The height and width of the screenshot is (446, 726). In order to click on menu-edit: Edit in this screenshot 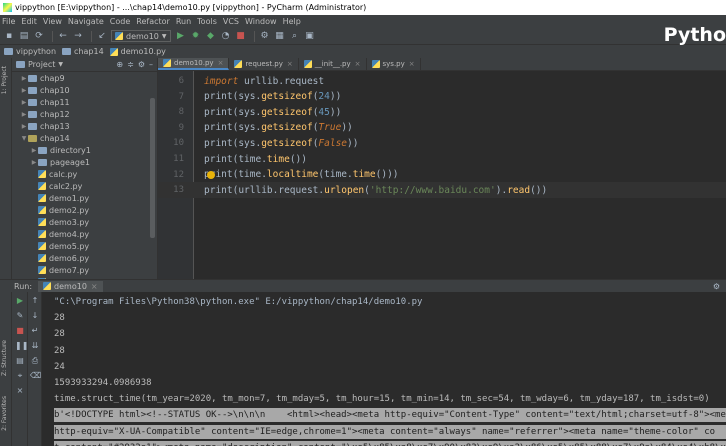, I will do `click(29, 21)`.